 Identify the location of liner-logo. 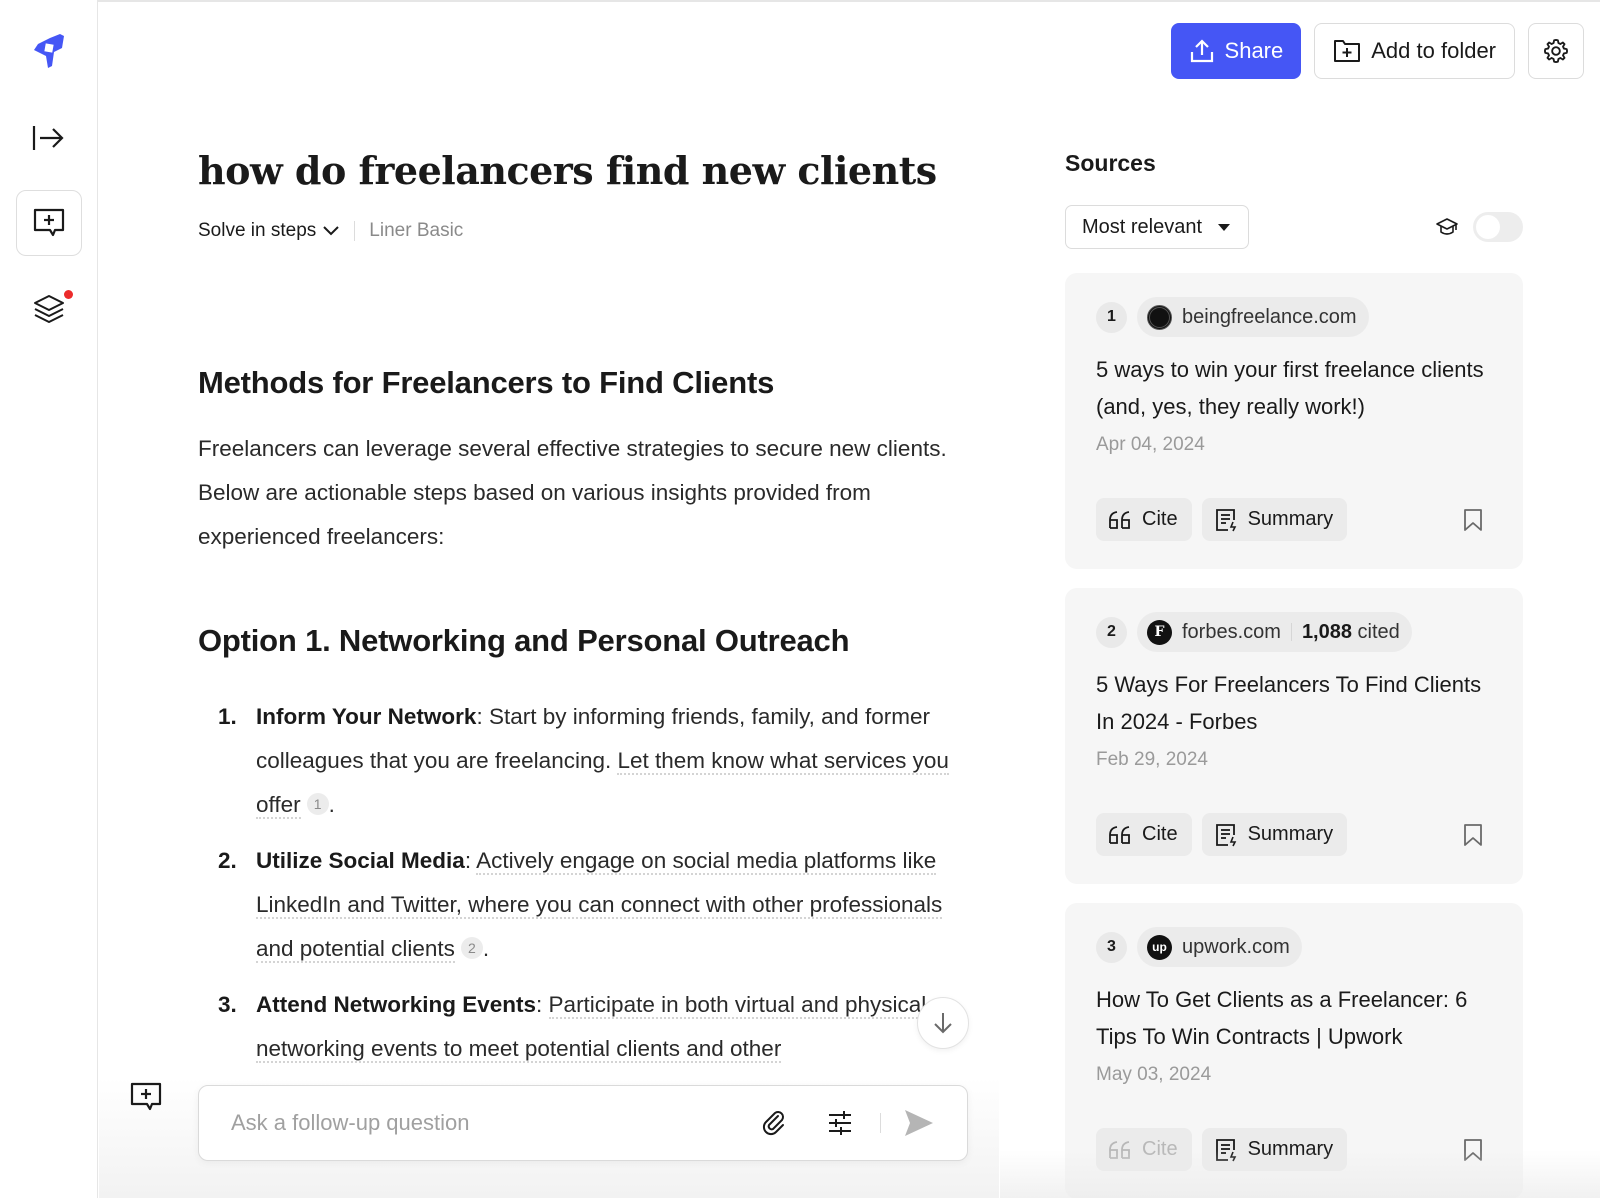
(49, 51).